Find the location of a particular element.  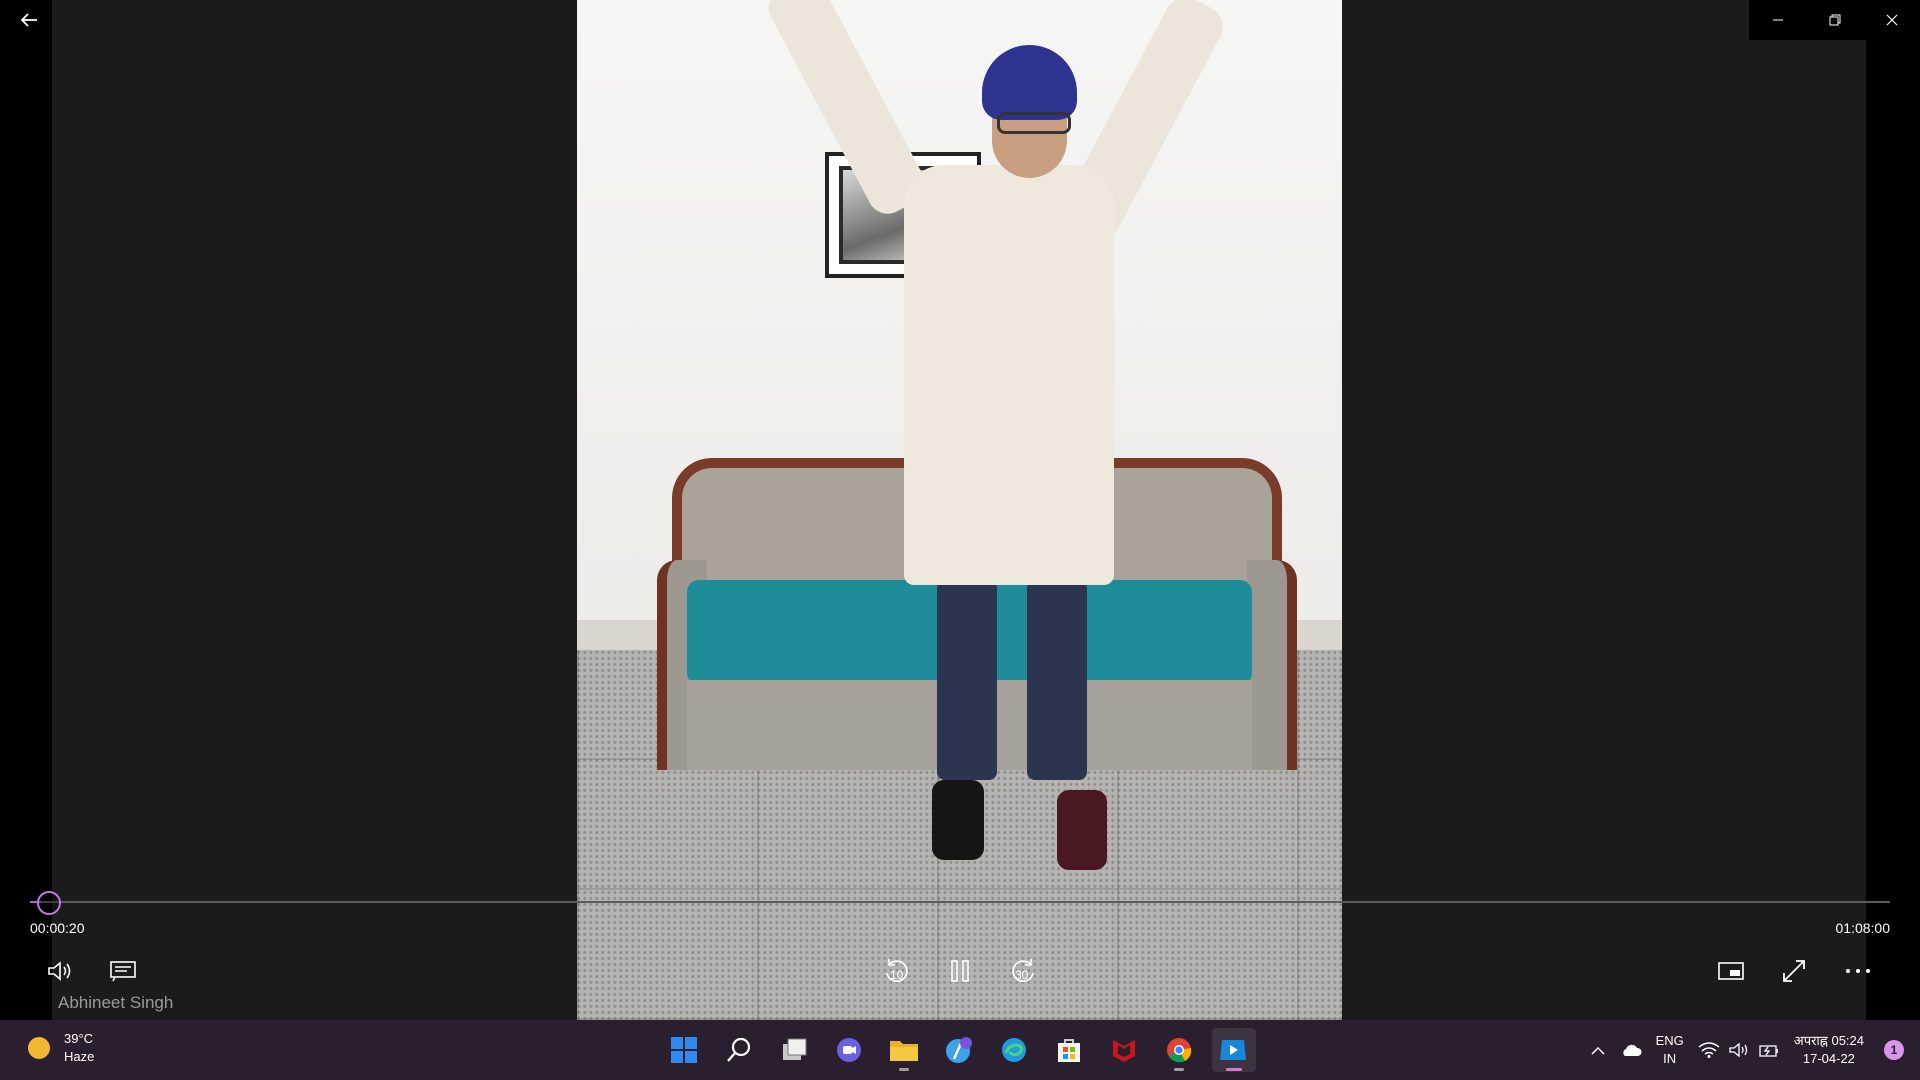

clock-time: अपराह्न 05:24 is located at coordinates (1828, 1040).